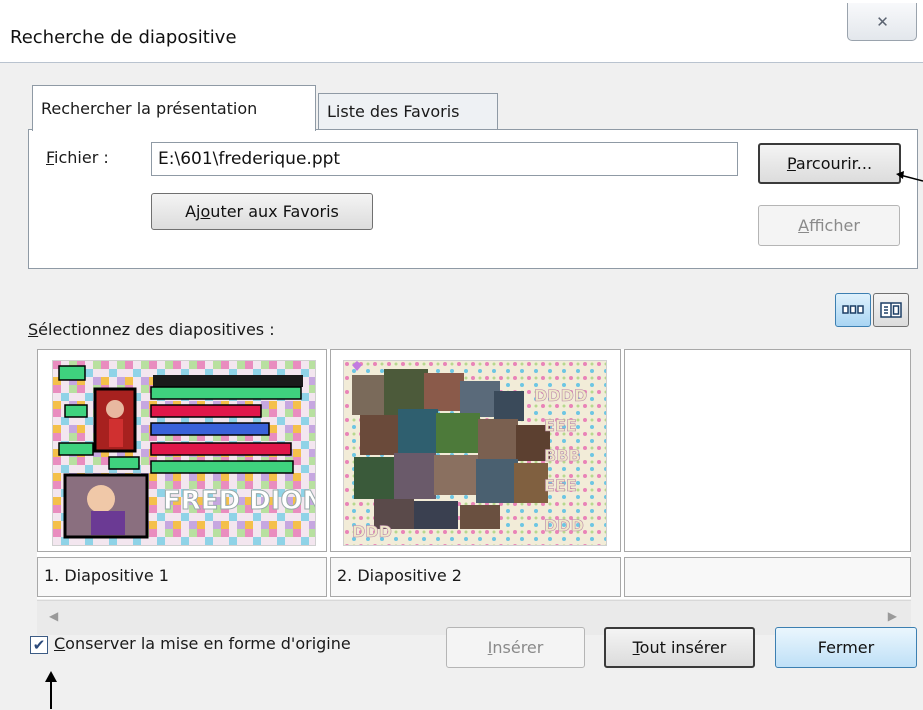 Image resolution: width=923 pixels, height=710 pixels. I want to click on slide-1-thumbnail: FRED DIONNE, so click(184, 453).